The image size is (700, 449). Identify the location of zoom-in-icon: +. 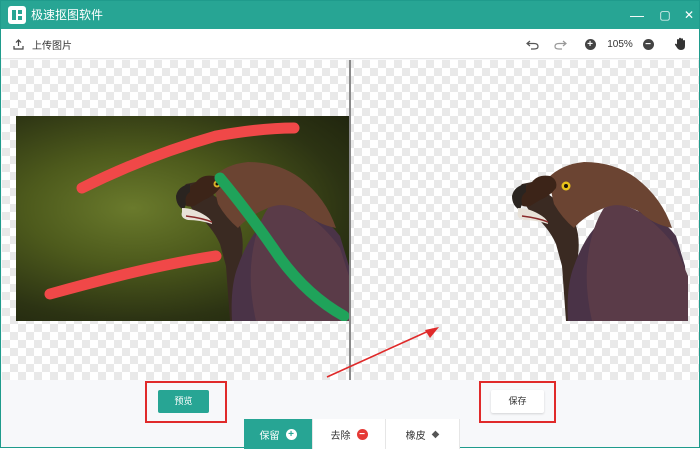
(590, 44).